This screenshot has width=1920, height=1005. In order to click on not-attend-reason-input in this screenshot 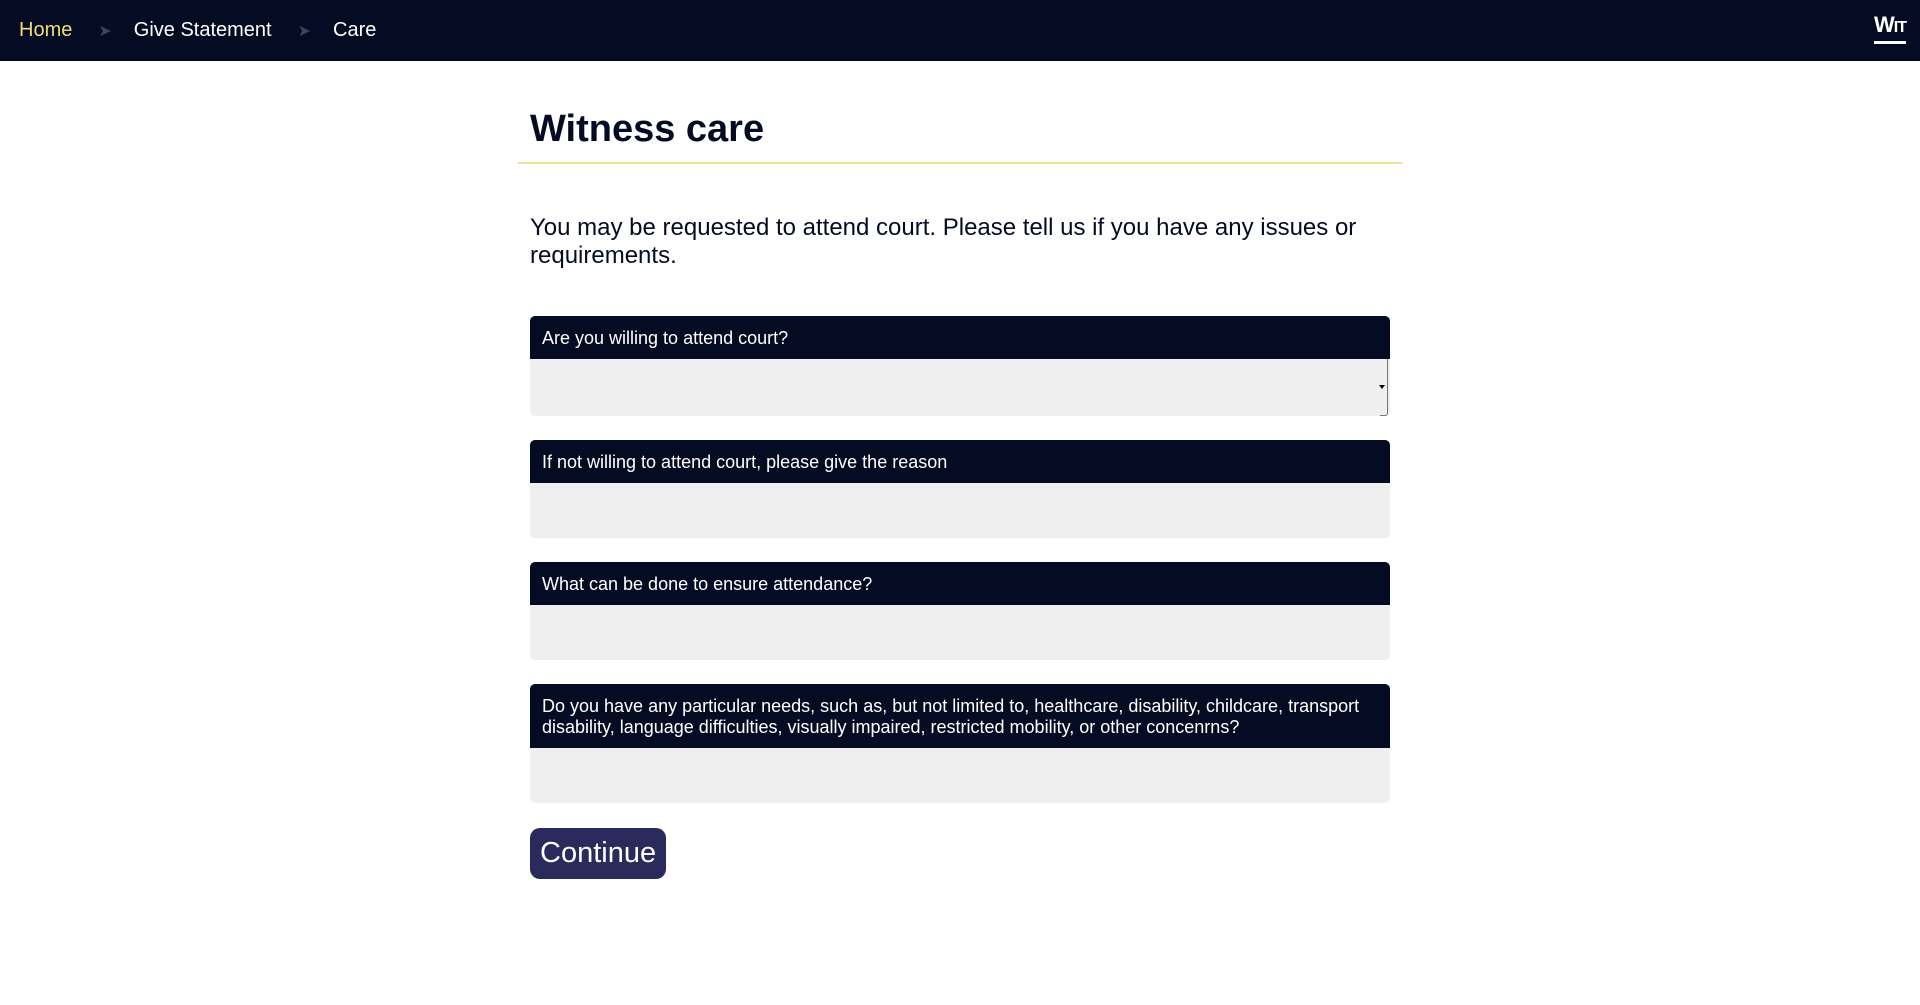, I will do `click(960, 510)`.